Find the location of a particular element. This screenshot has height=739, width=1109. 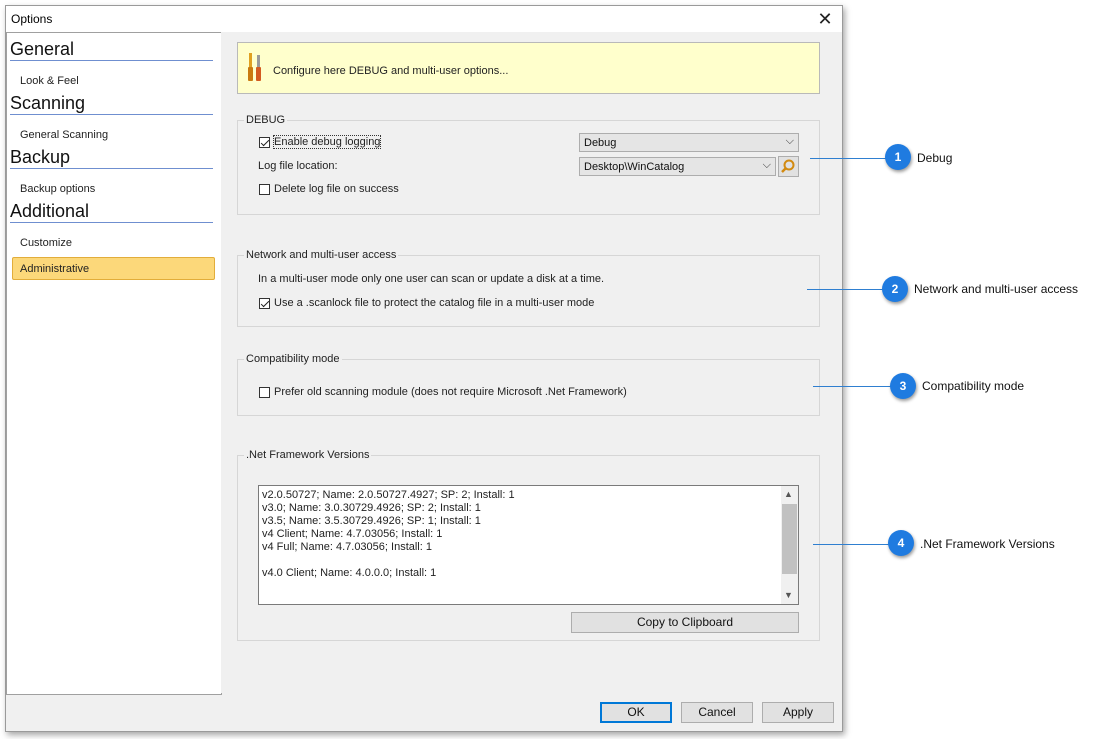

debug-level-select: Debug ⌵ is located at coordinates (689, 142).